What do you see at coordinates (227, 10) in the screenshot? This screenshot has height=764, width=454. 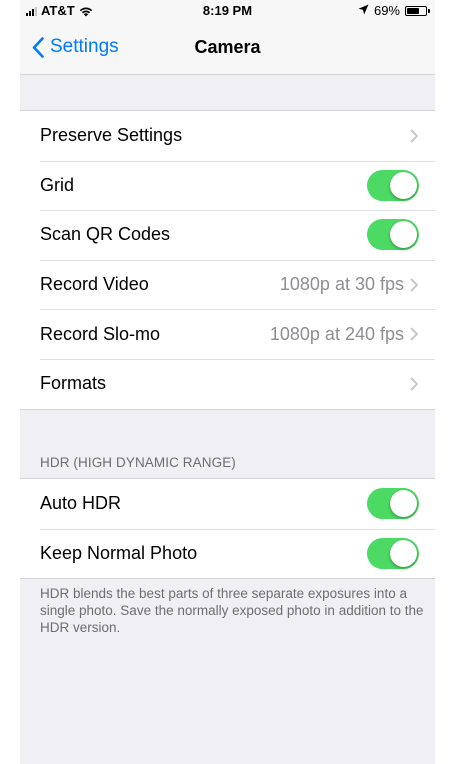 I see `status-bar: AT&T 8:19 PM 69%` at bounding box center [227, 10].